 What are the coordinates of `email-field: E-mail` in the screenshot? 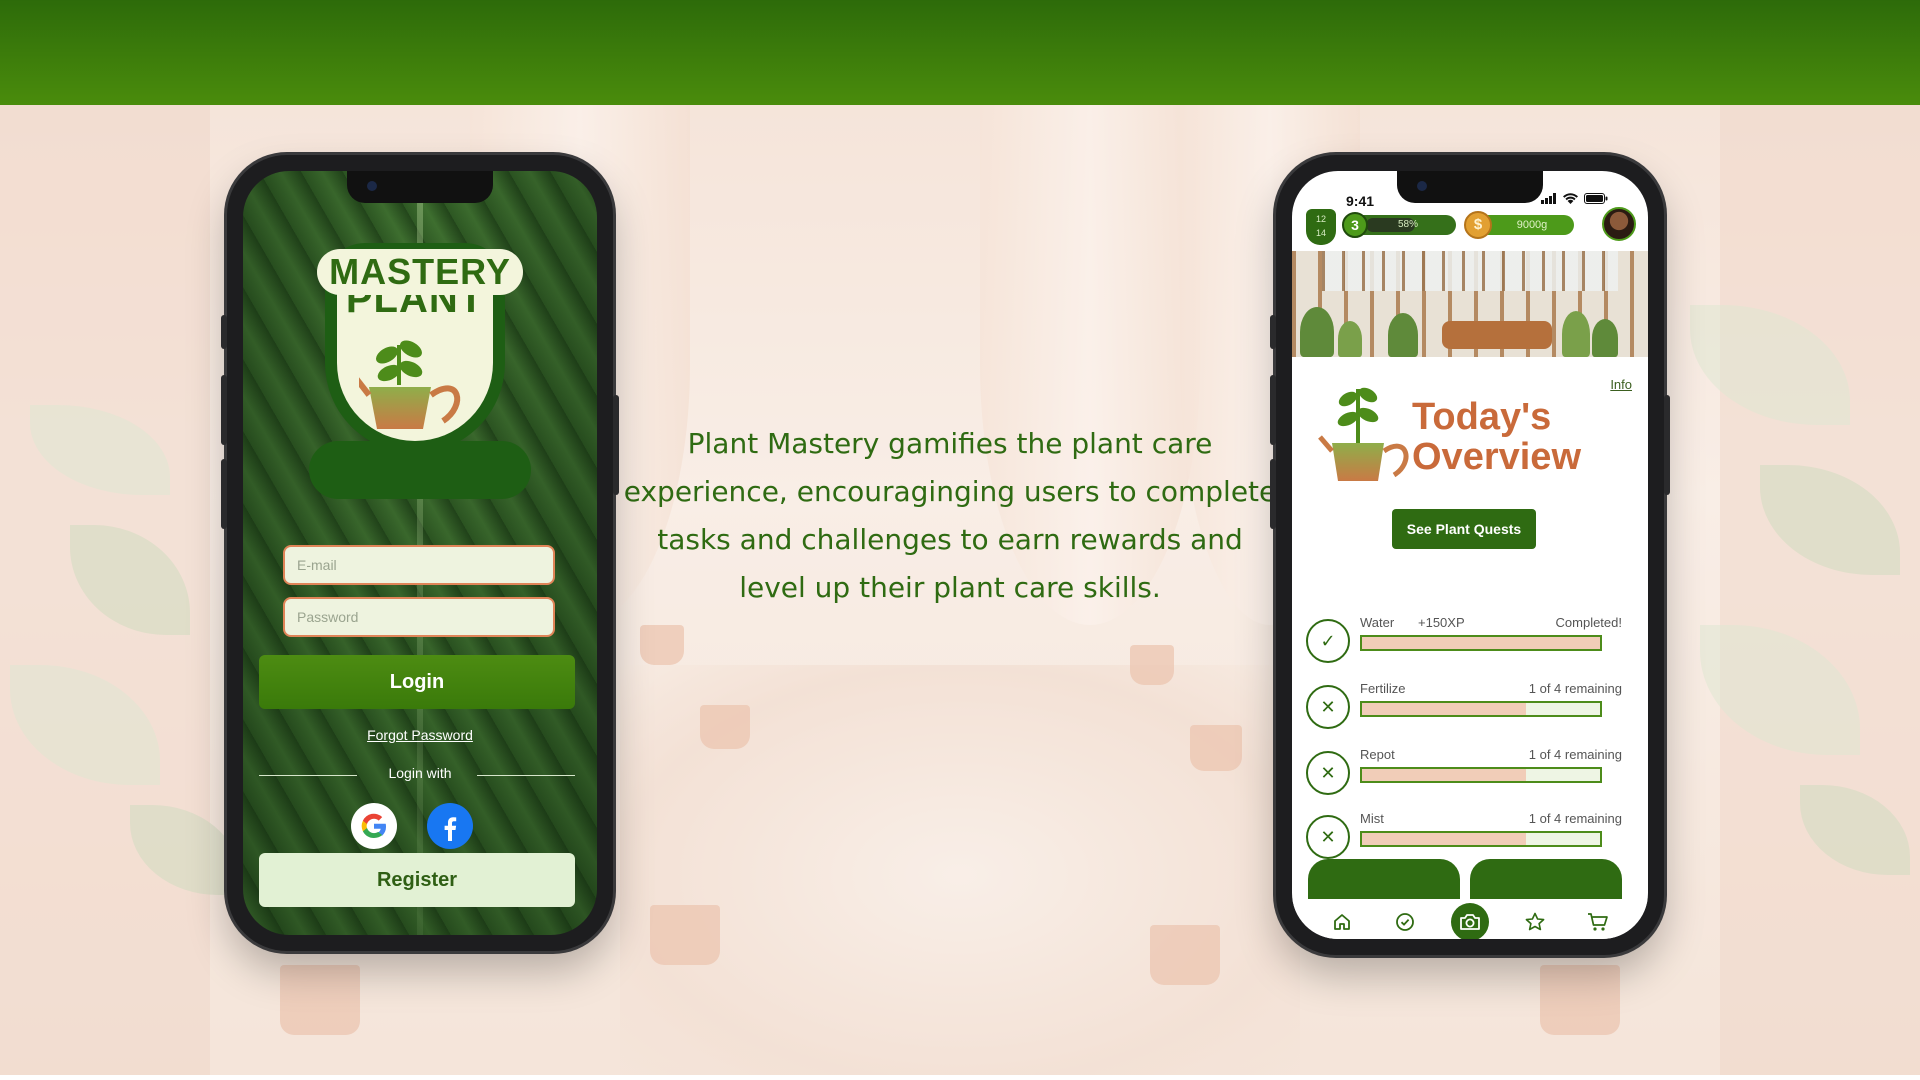 It's located at (419, 565).